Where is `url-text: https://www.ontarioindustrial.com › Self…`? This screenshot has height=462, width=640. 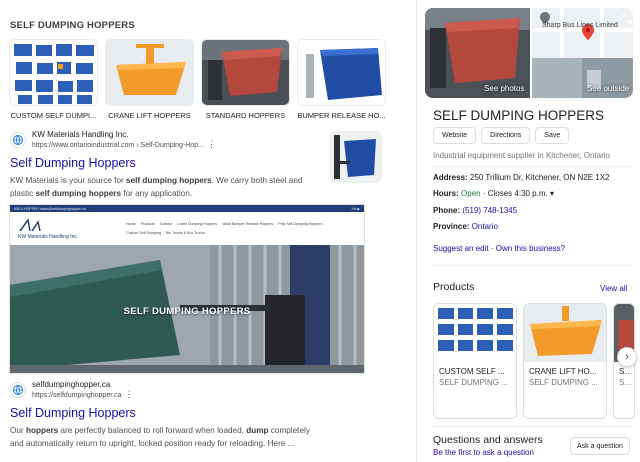
url-text: https://www.ontarioindustrial.com › Self… is located at coordinates (118, 145).